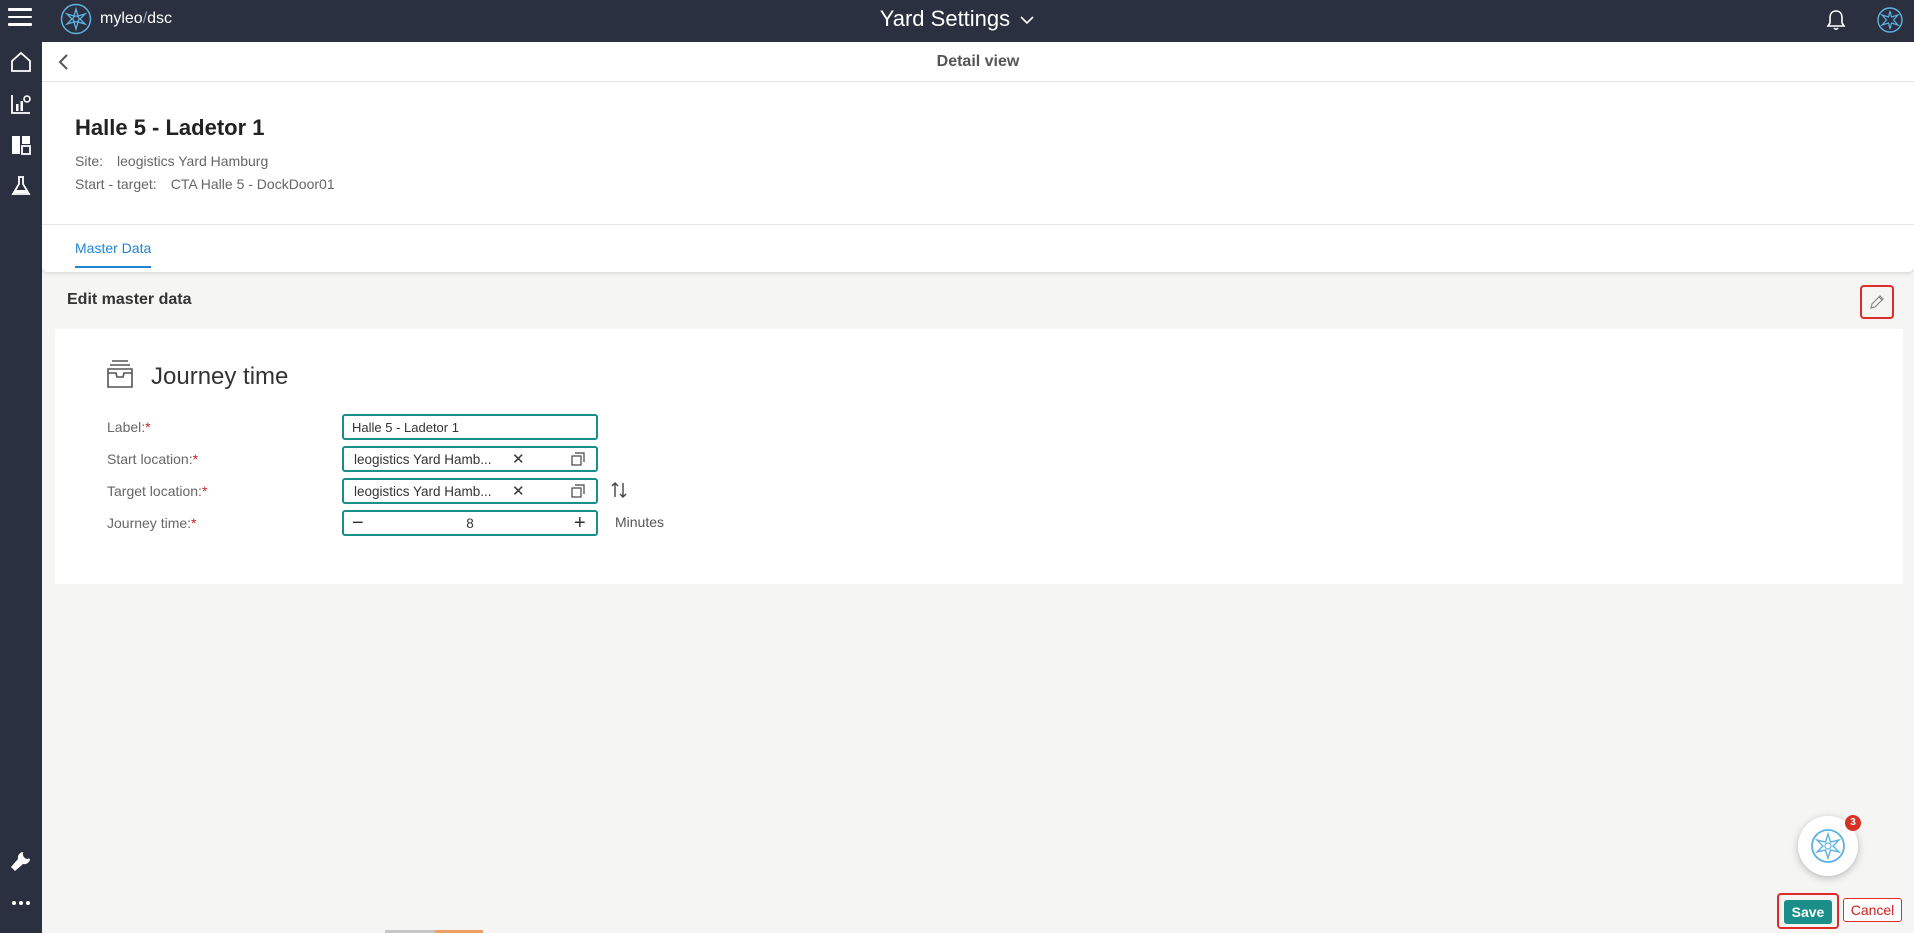 The image size is (1914, 933). Describe the element at coordinates (252, 184) in the screenshot. I see `start-target-value: CTA Halle 5 - DockDoor01` at that location.